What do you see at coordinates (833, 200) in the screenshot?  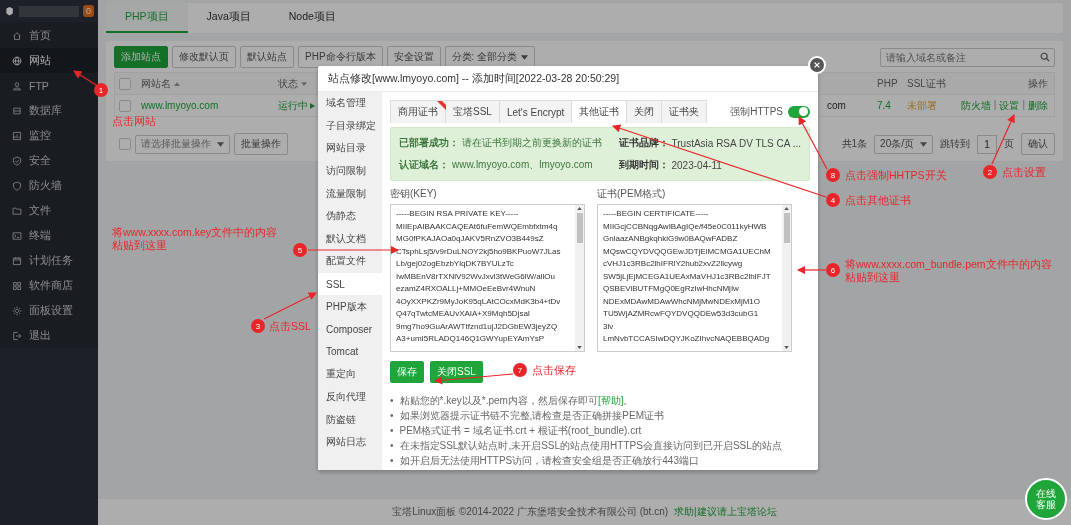 I see `step-number: 4` at bounding box center [833, 200].